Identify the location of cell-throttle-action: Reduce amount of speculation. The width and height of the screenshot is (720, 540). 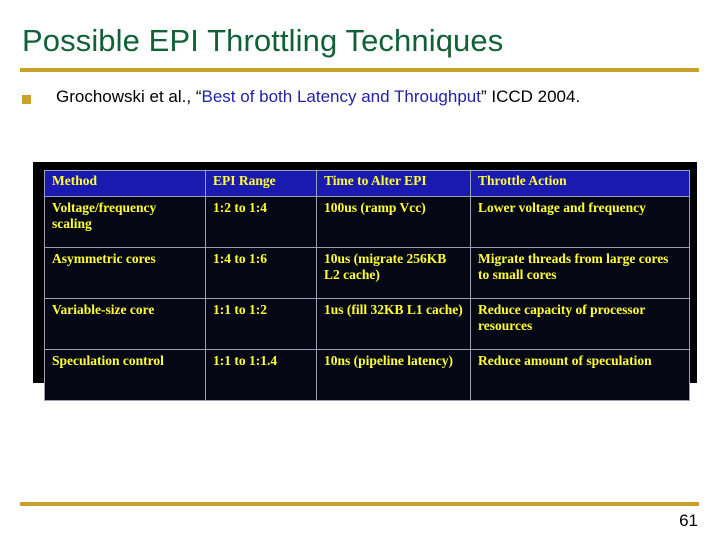
(580, 375).